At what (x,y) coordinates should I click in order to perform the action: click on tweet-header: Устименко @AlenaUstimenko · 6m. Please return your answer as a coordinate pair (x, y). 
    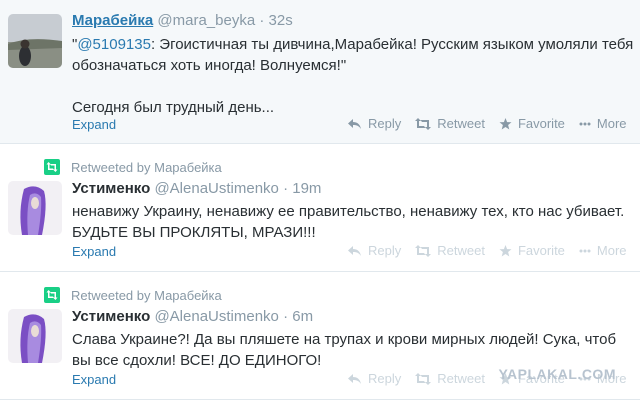
    Looking at the image, I should click on (192, 316).